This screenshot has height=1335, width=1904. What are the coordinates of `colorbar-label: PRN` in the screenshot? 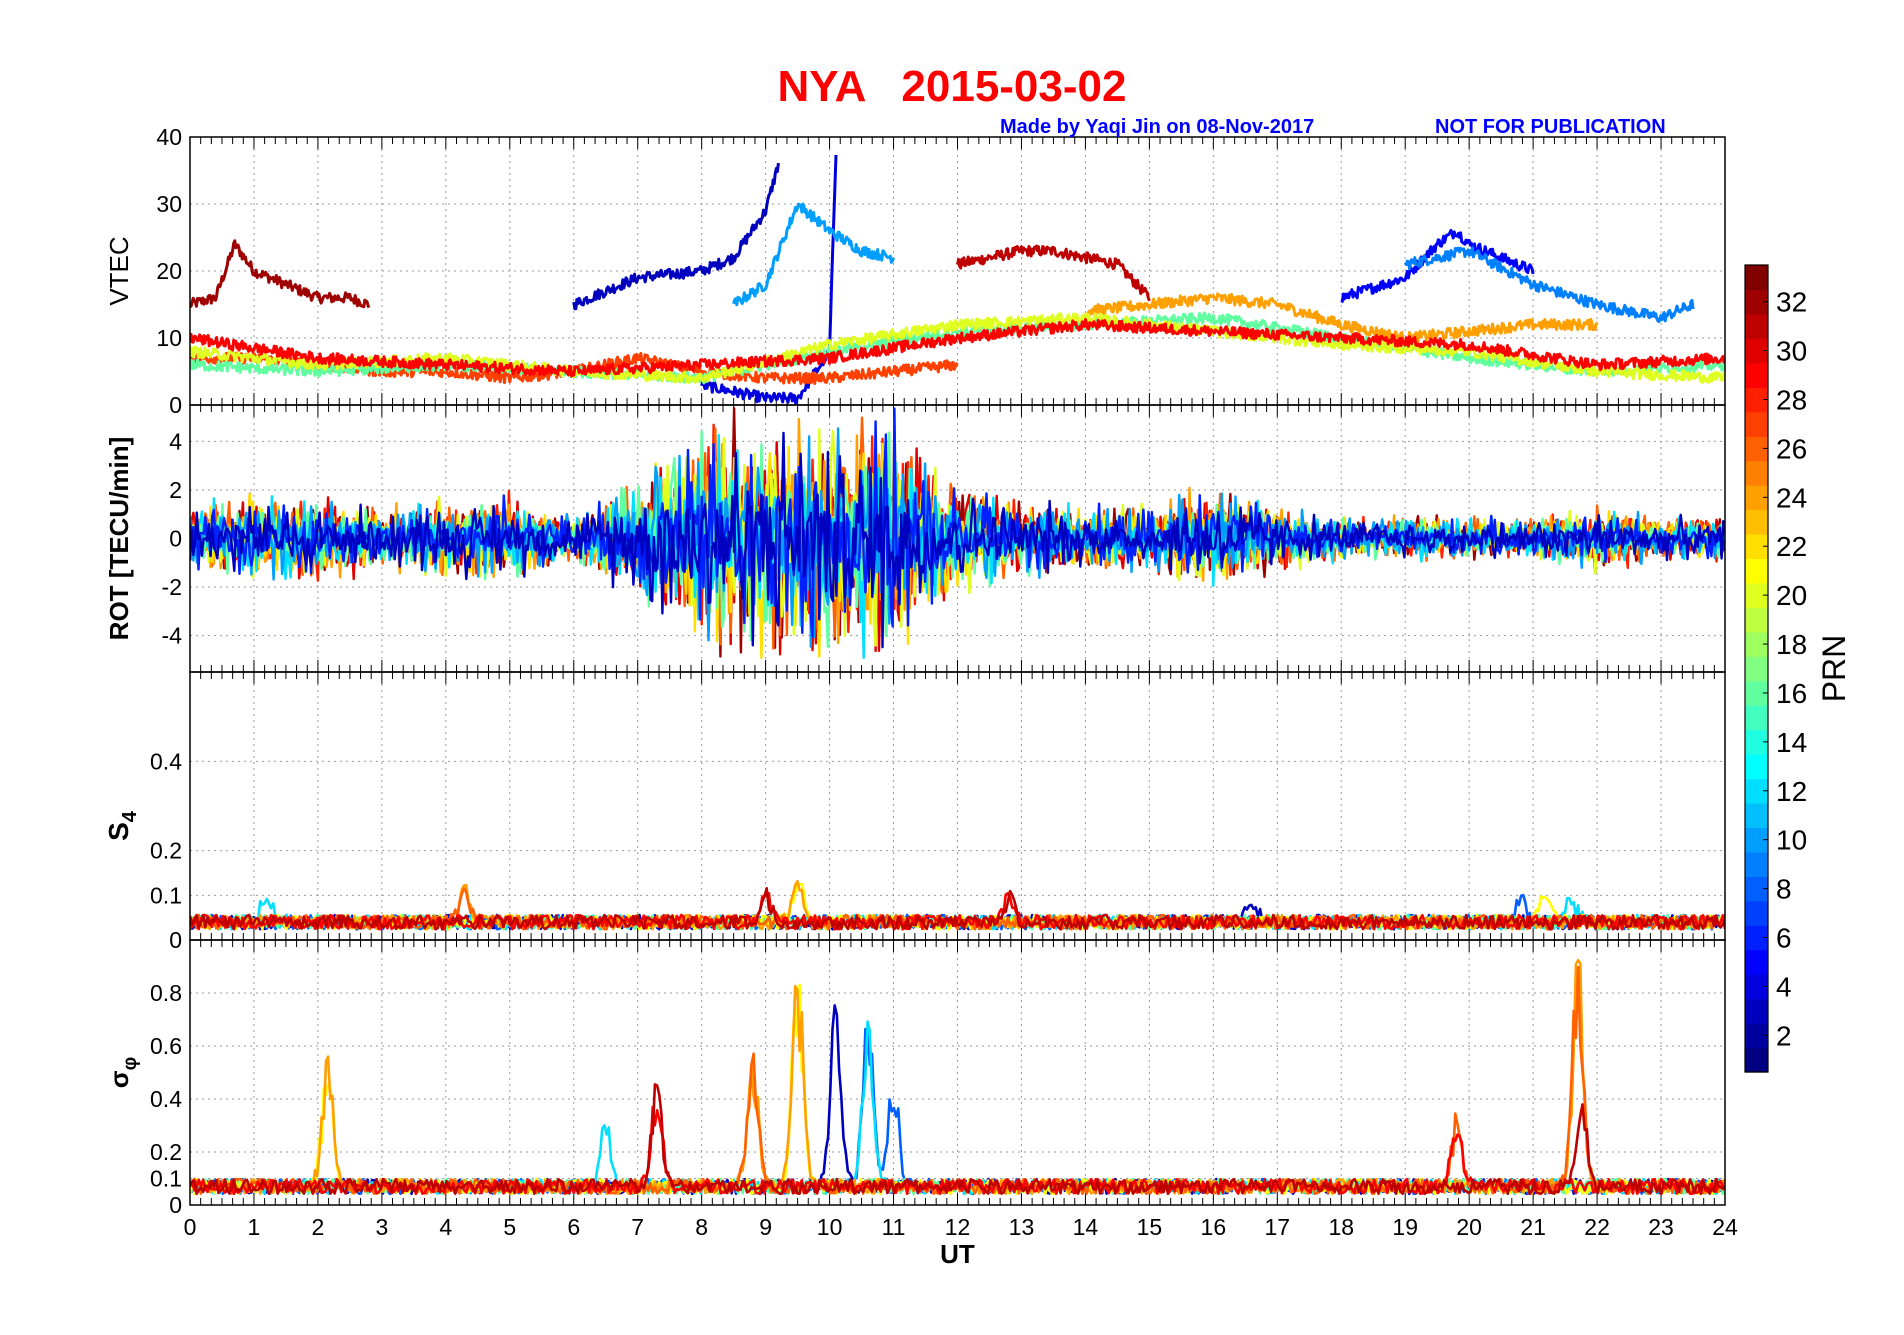 It's located at (1834, 669).